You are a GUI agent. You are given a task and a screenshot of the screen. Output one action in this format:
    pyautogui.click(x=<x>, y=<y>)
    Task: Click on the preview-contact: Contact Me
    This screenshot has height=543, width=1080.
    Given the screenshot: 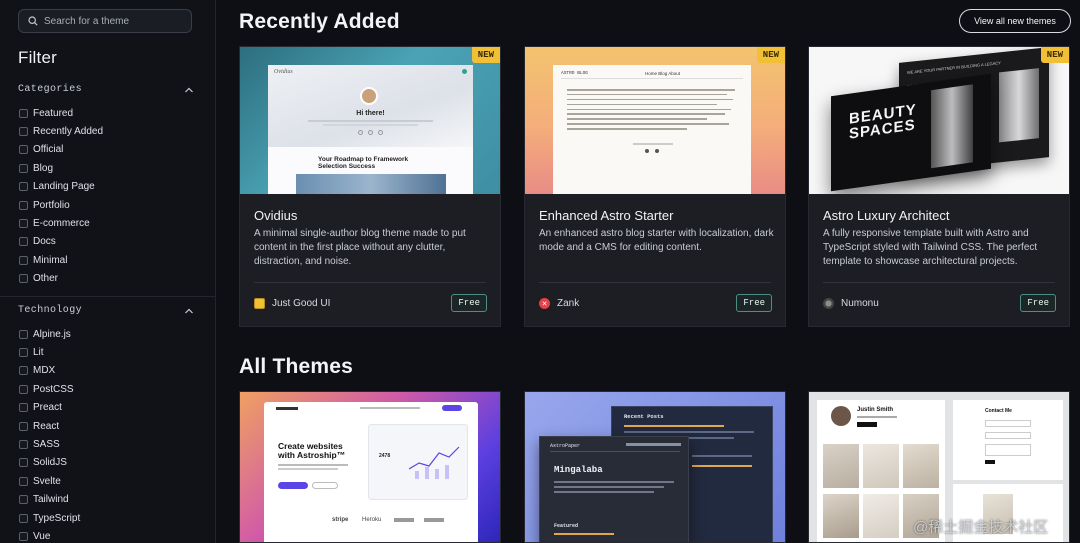 What is the action you would take?
    pyautogui.click(x=998, y=411)
    